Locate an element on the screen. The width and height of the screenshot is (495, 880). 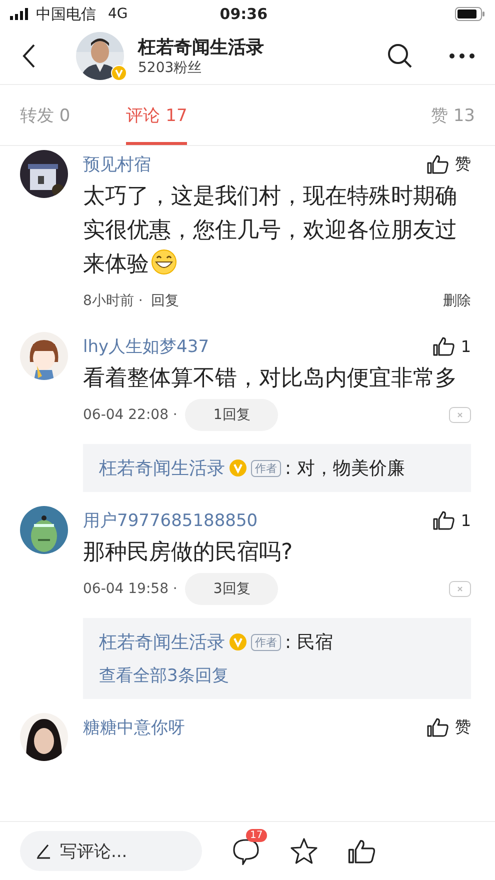
comment-count-badge: 17 is located at coordinates (256, 835).